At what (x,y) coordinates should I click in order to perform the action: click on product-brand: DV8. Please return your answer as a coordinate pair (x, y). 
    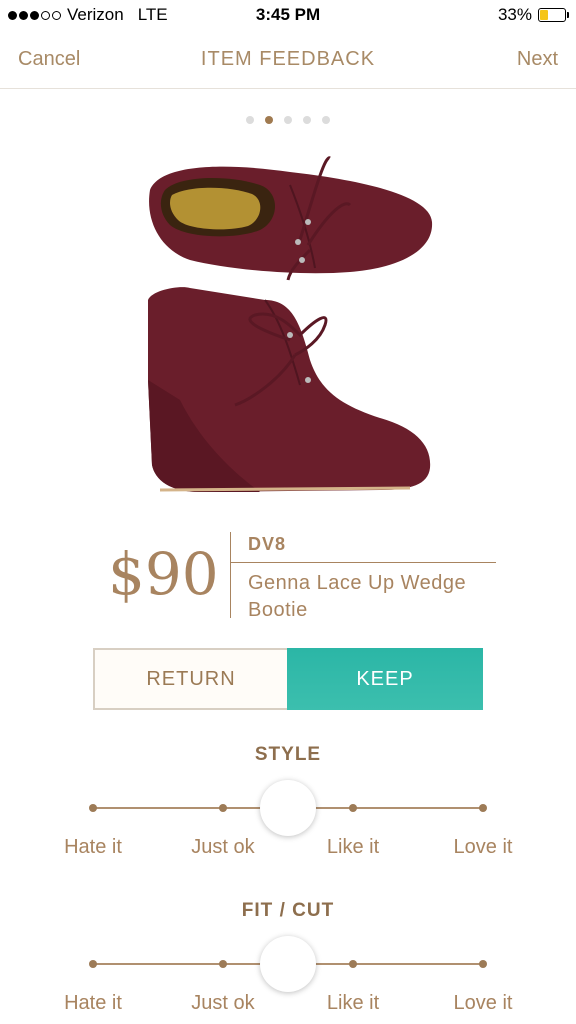
    Looking at the image, I should click on (267, 544).